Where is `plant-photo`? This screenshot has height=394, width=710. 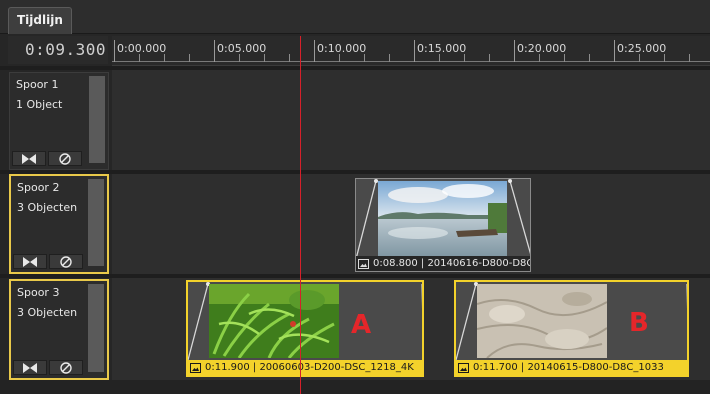
plant-photo is located at coordinates (274, 321).